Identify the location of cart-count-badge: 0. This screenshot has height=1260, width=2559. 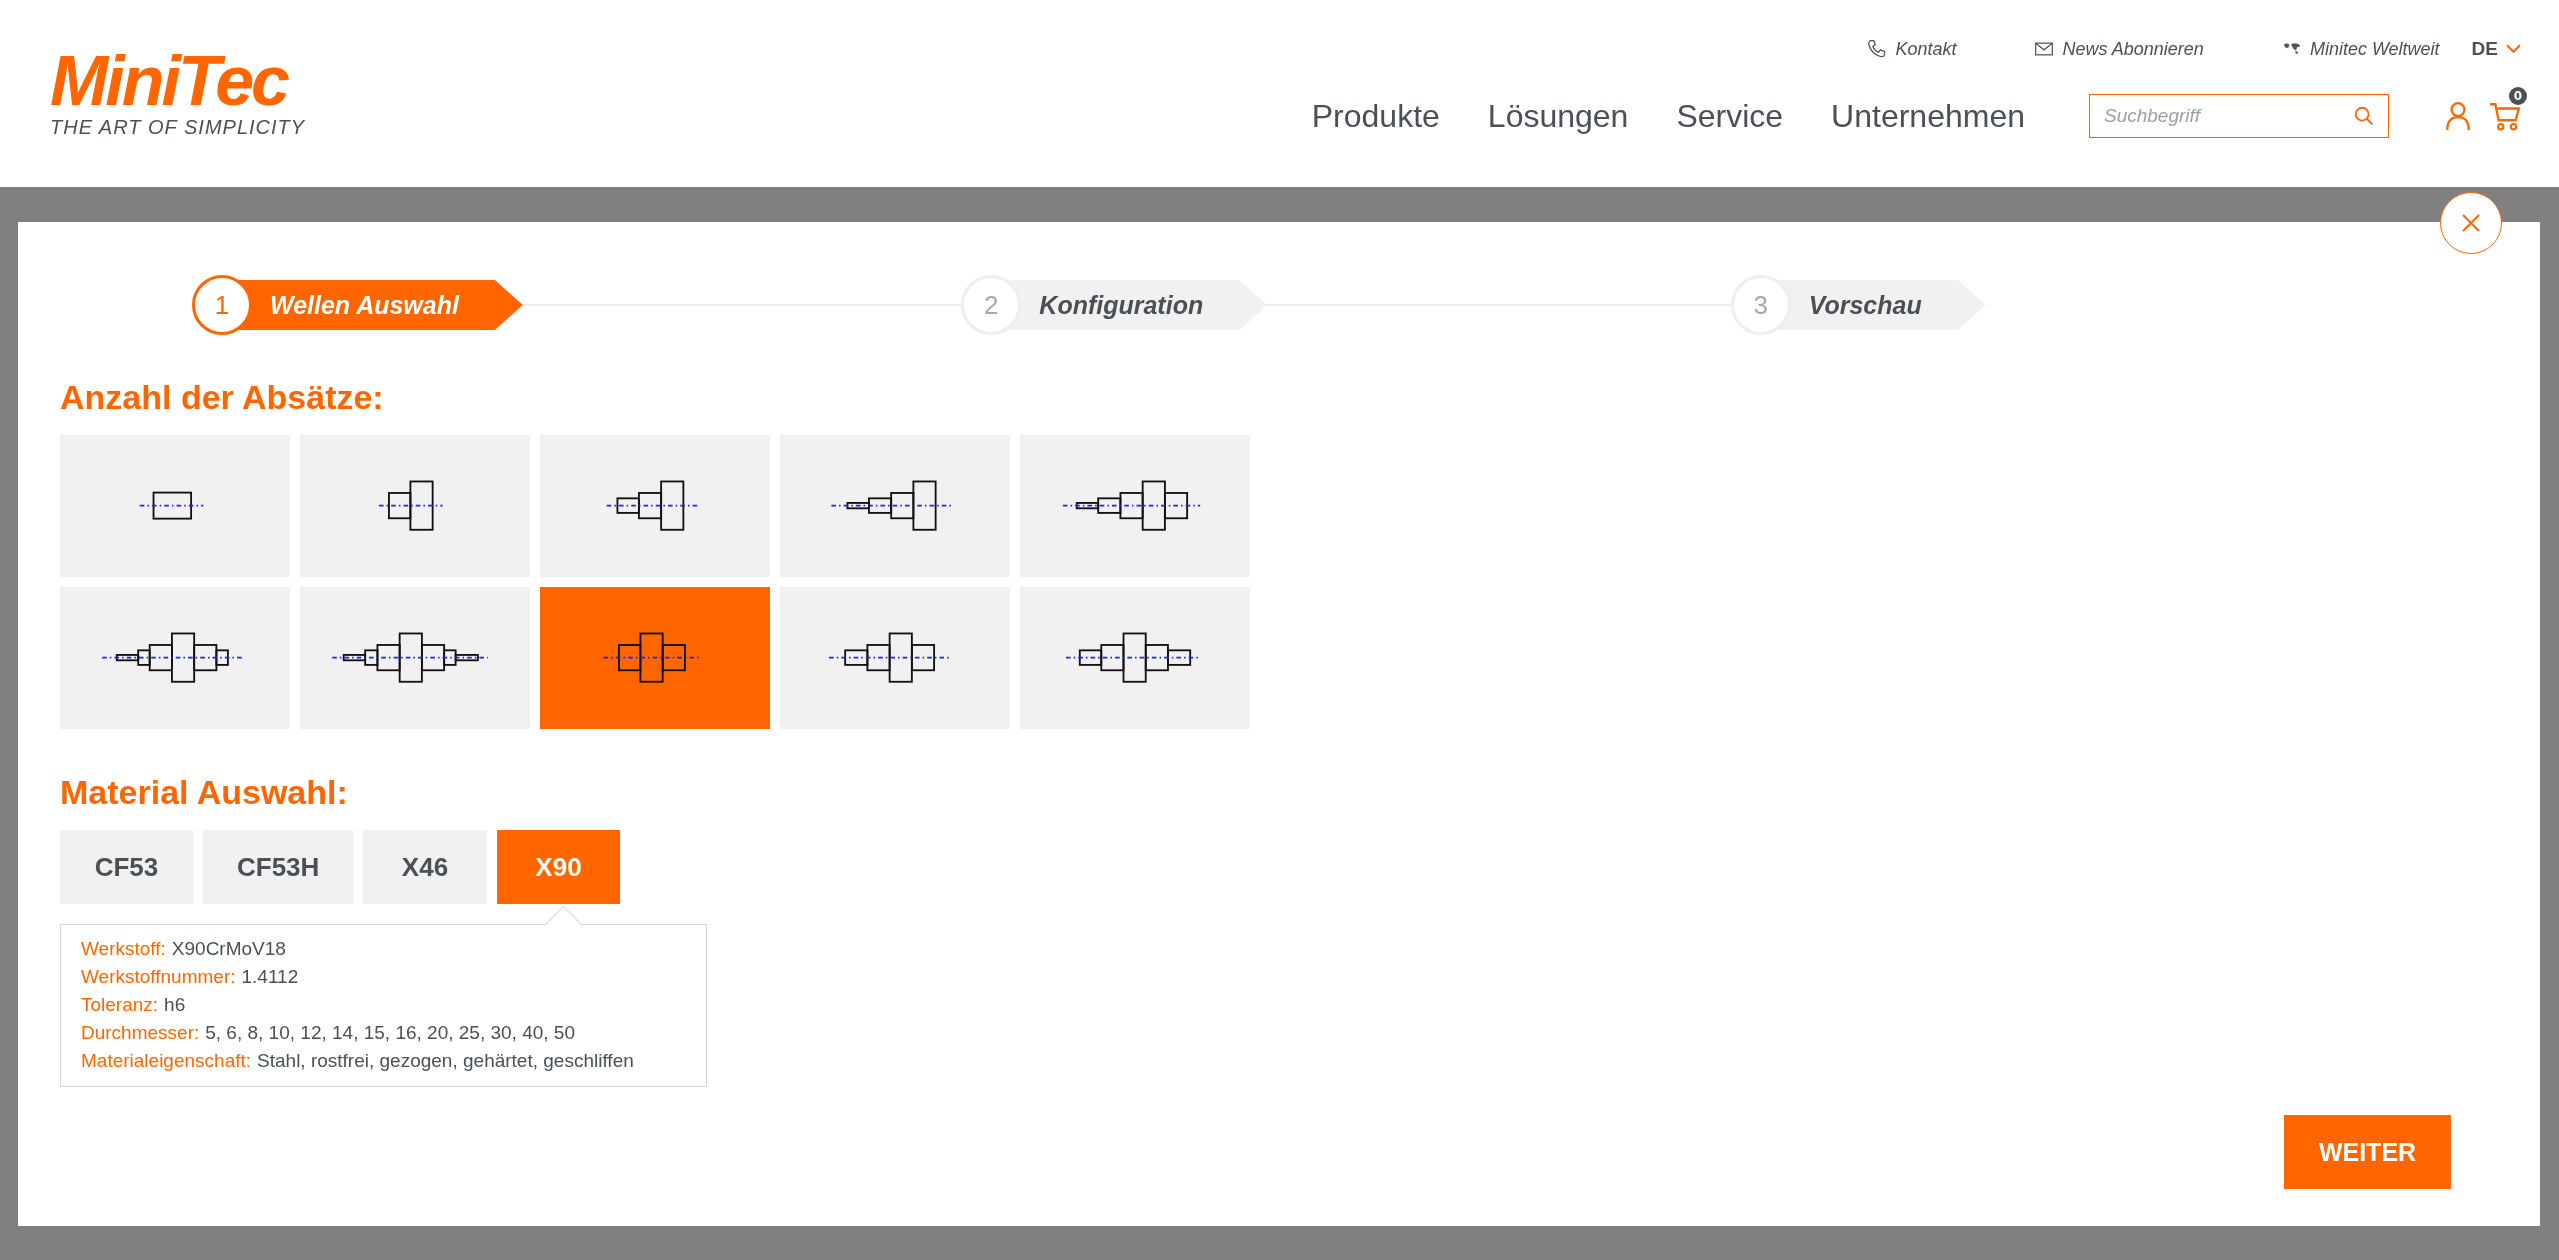
(2518, 96).